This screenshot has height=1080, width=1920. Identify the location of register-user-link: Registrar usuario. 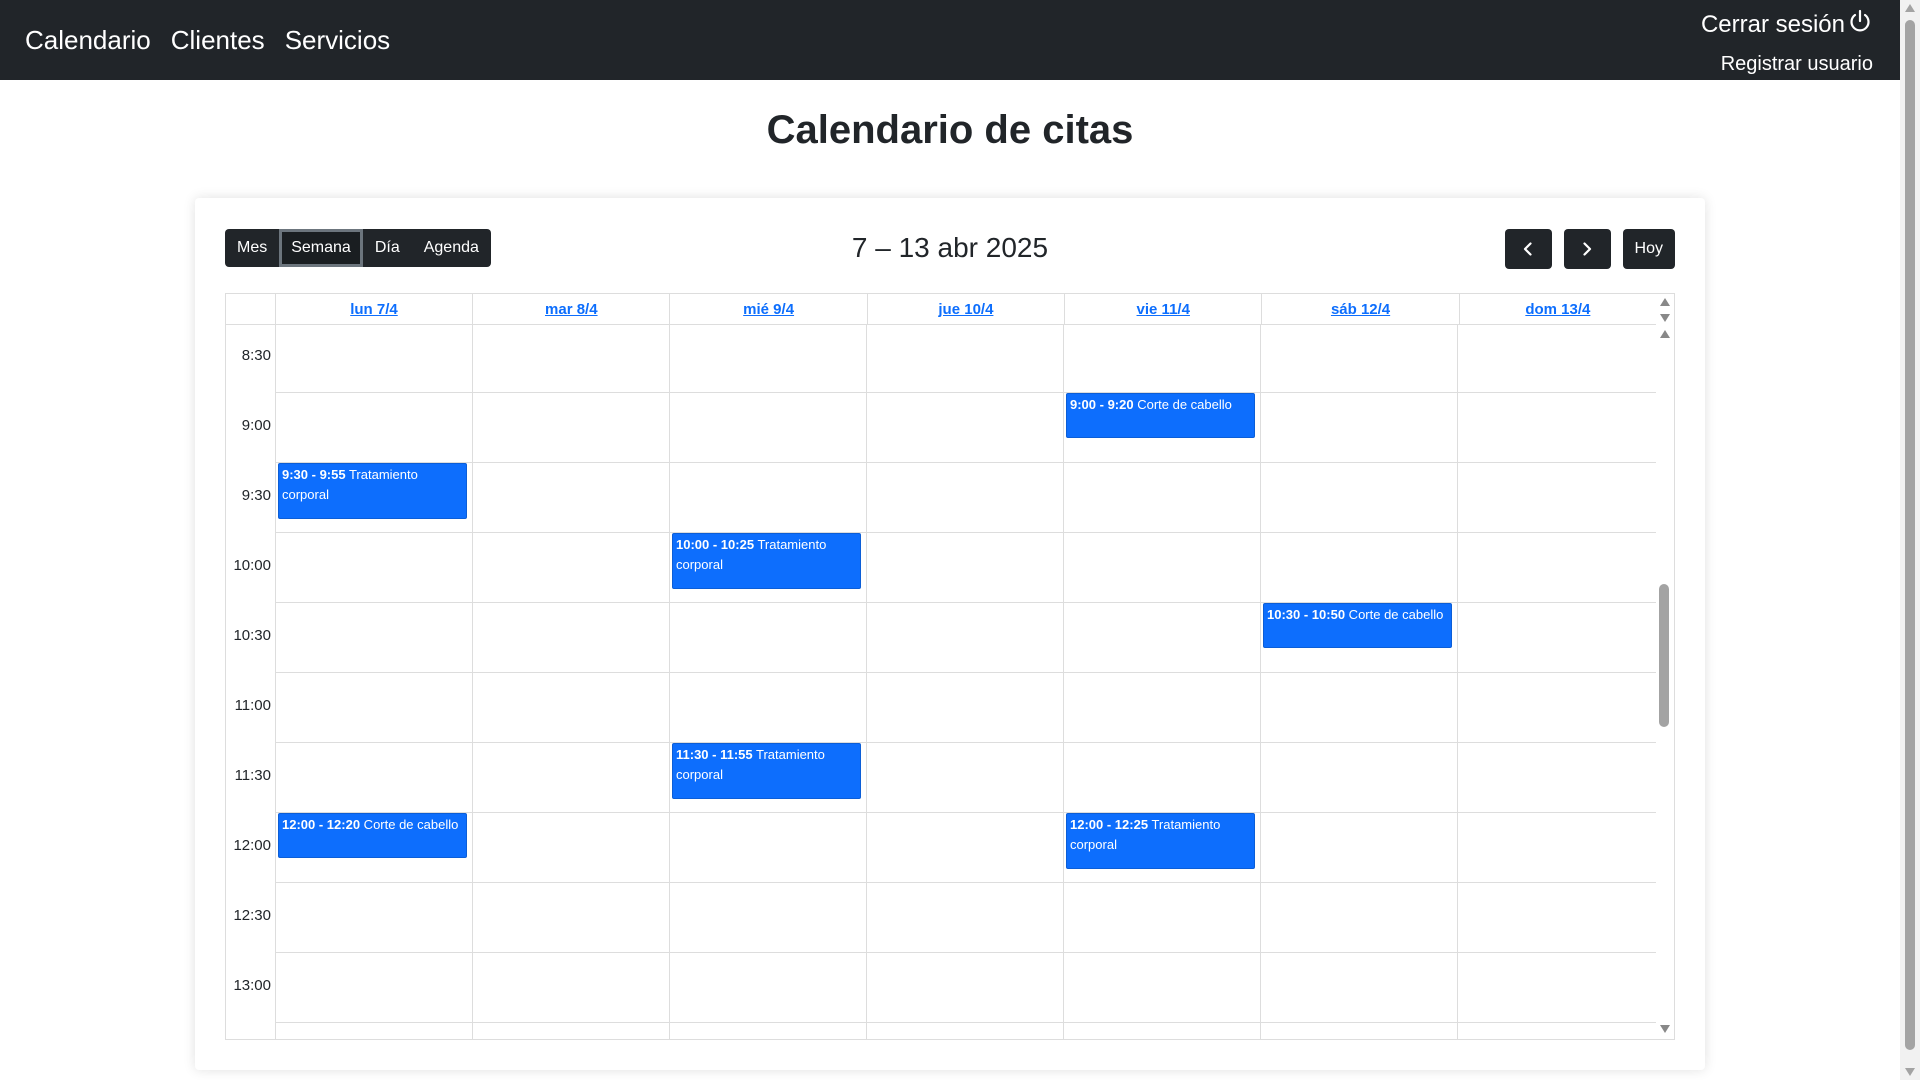
(1787, 64).